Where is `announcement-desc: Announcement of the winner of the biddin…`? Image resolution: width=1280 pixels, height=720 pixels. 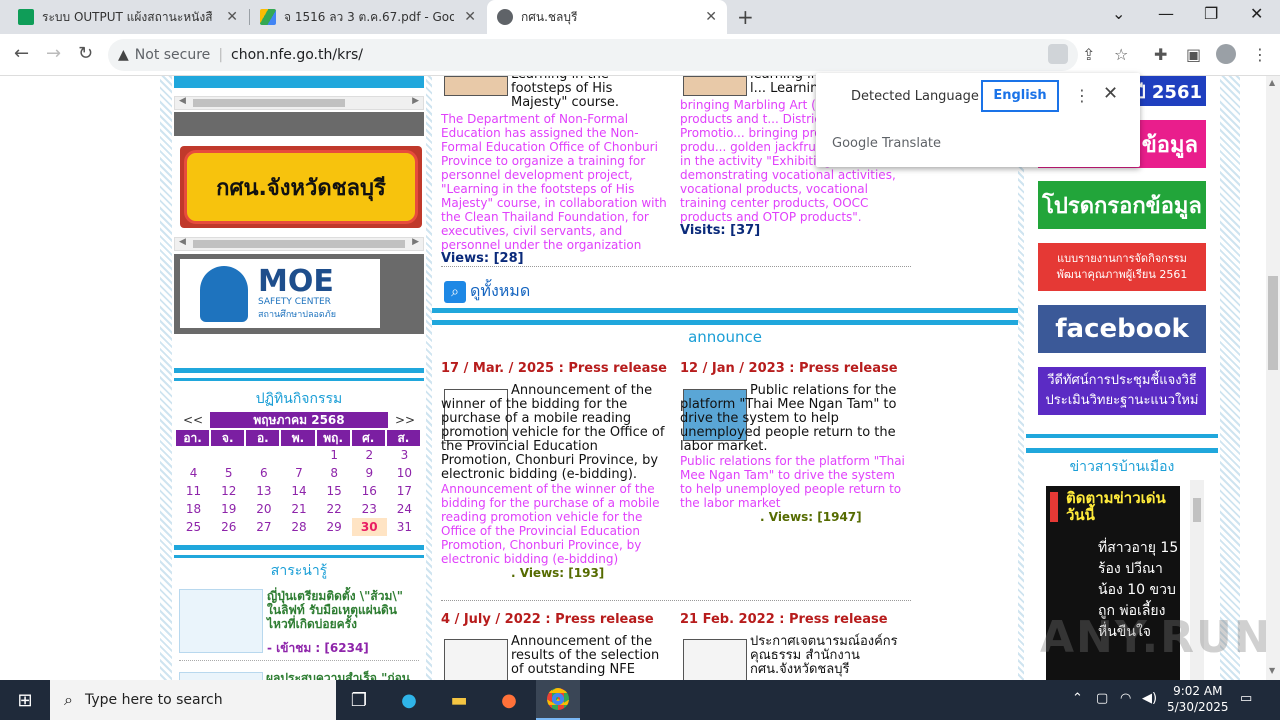 announcement-desc: Announcement of the winner of the biddin… is located at coordinates (556, 524).